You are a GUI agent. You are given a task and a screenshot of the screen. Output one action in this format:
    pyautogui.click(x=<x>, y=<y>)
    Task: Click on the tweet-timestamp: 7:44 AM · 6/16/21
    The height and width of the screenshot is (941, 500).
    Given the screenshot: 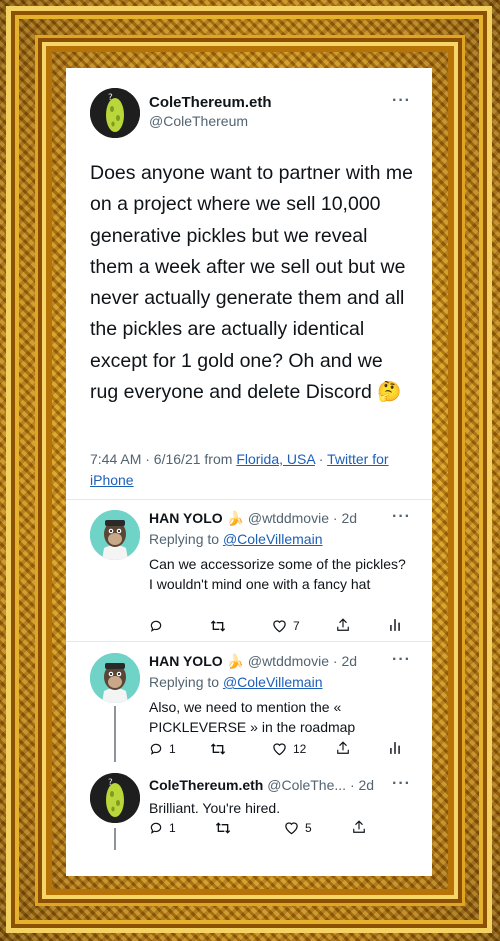 What is the action you would take?
    pyautogui.click(x=145, y=459)
    